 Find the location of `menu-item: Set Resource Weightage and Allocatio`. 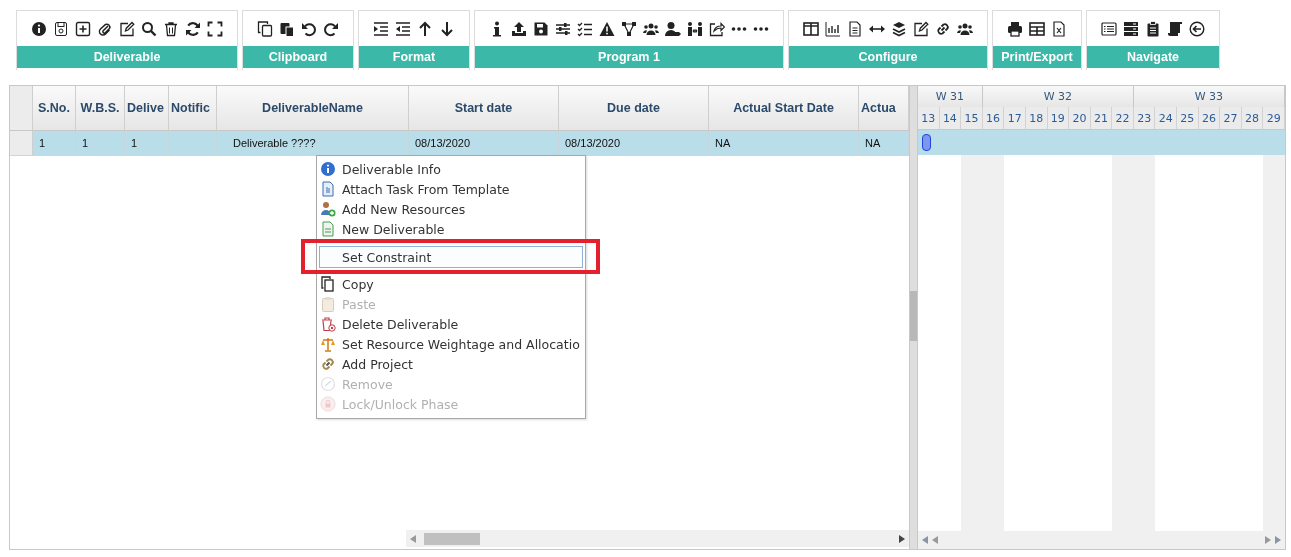

menu-item: Set Resource Weightage and Allocatio is located at coordinates (451, 344).